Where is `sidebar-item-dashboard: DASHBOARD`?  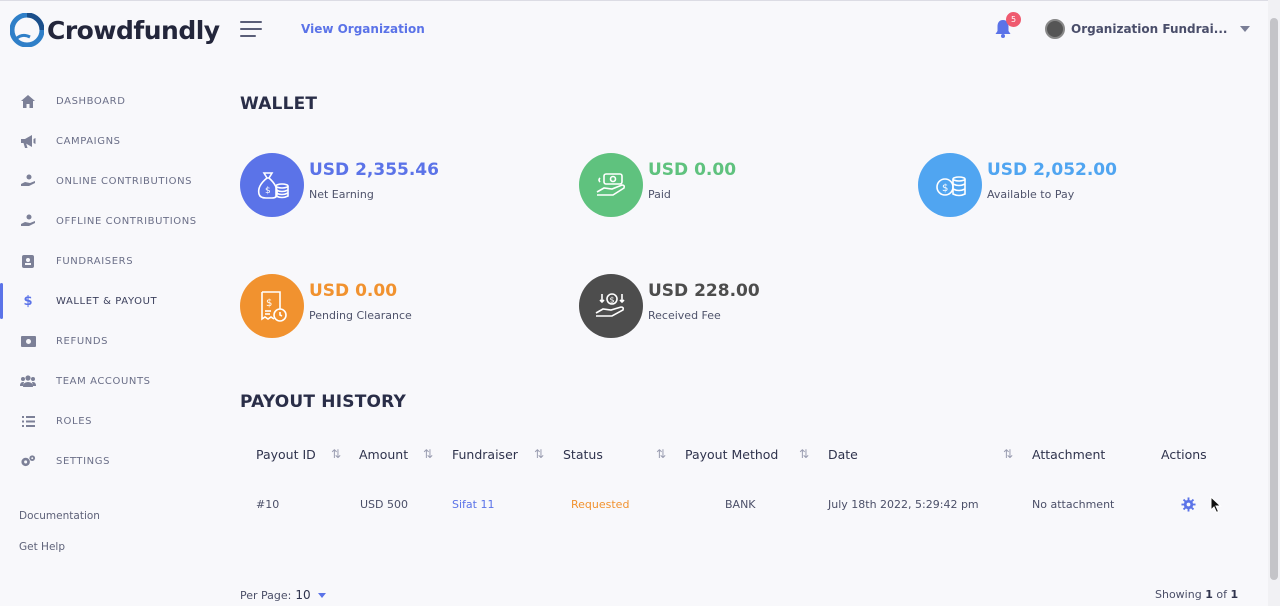
sidebar-item-dashboard: DASHBOARD is located at coordinates (111, 101).